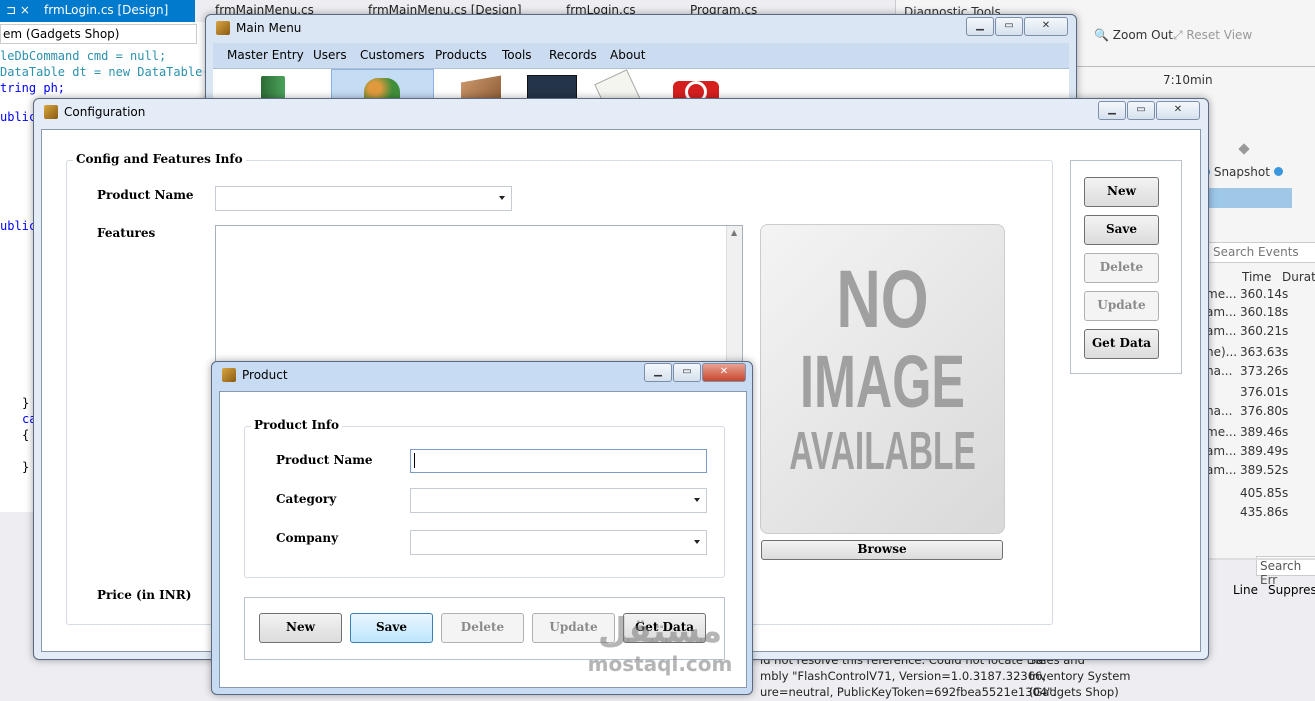  I want to click on timeline-ruler, so click(1194, 66).